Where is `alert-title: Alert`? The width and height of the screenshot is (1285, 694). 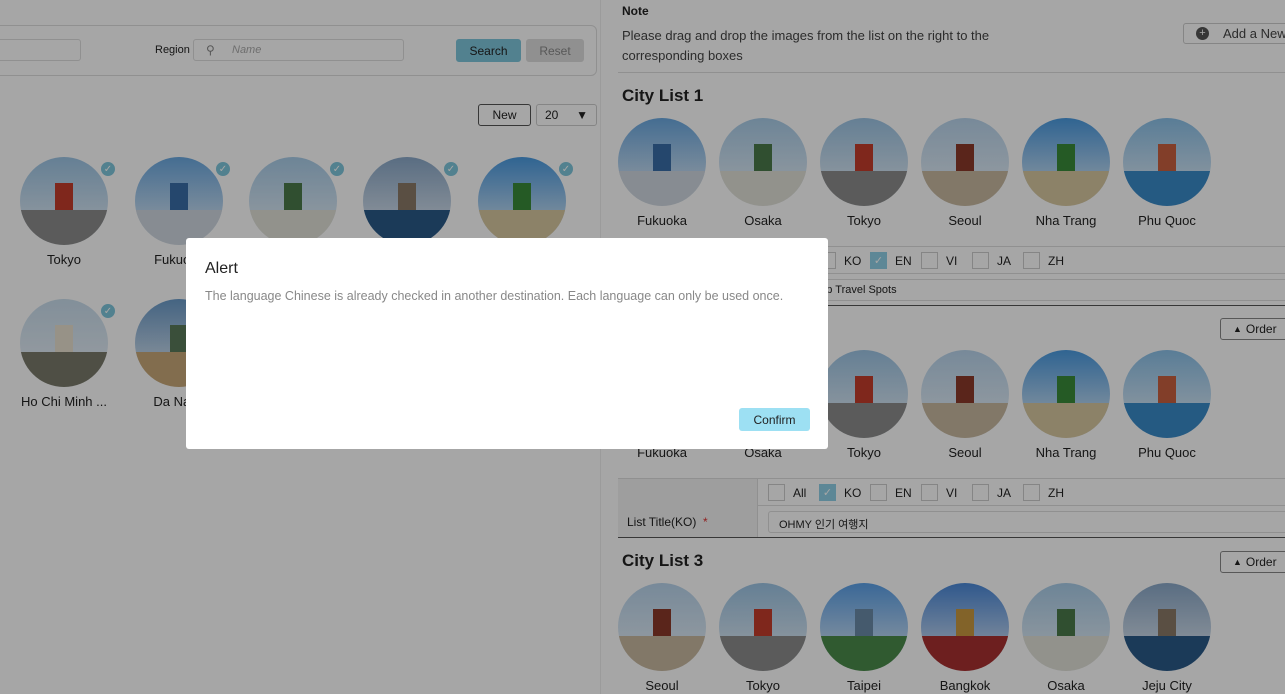
alert-title: Alert is located at coordinates (221, 268).